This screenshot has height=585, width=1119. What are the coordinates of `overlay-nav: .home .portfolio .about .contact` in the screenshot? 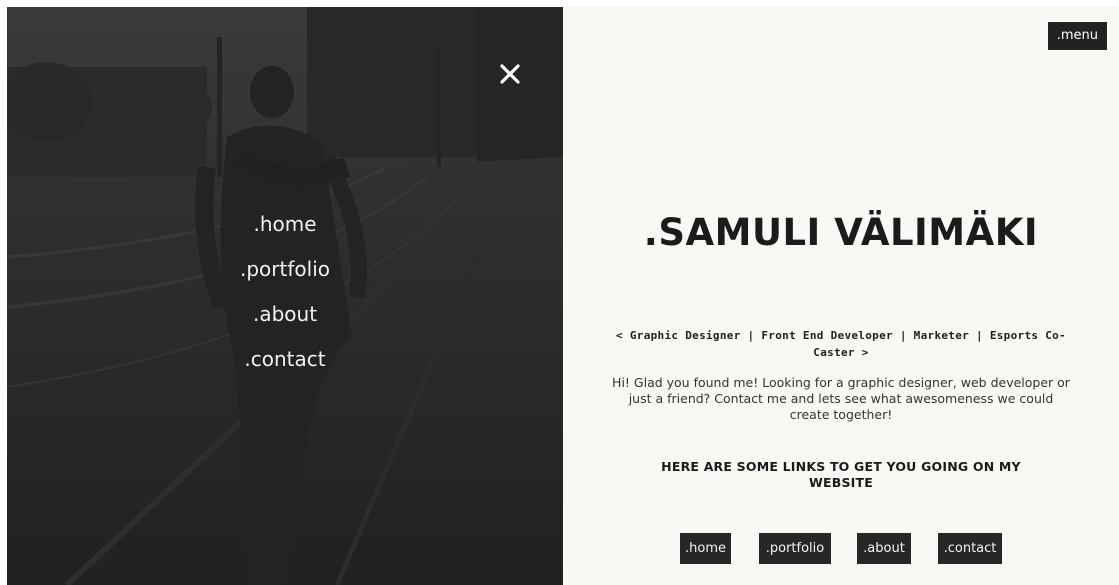 It's located at (285, 302).